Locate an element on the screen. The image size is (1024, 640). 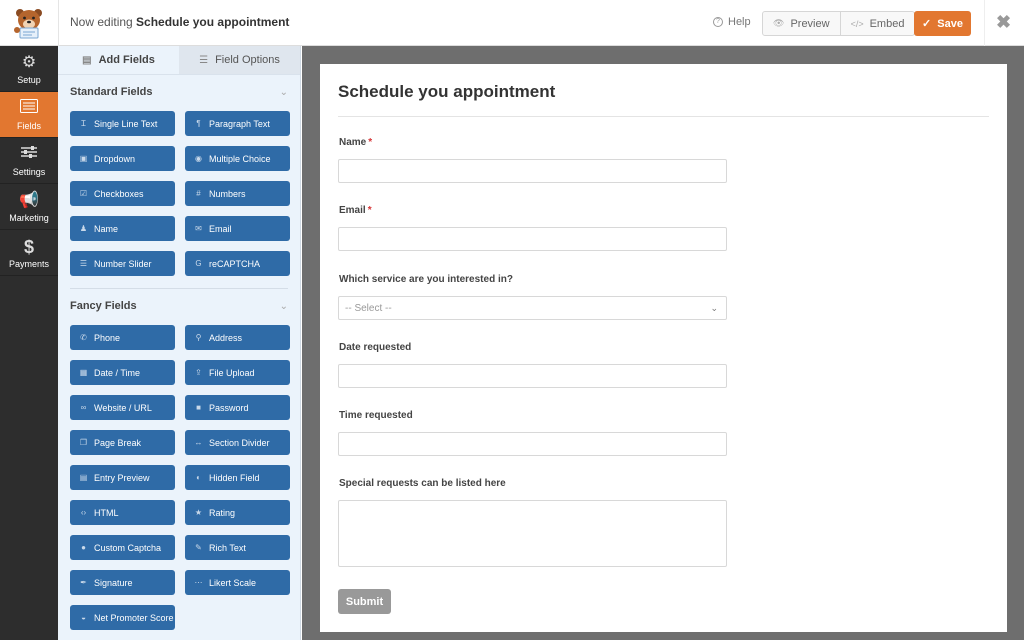
panel-tabs: ▤ Add Fields ☰ Field Options is located at coordinates (179, 60).